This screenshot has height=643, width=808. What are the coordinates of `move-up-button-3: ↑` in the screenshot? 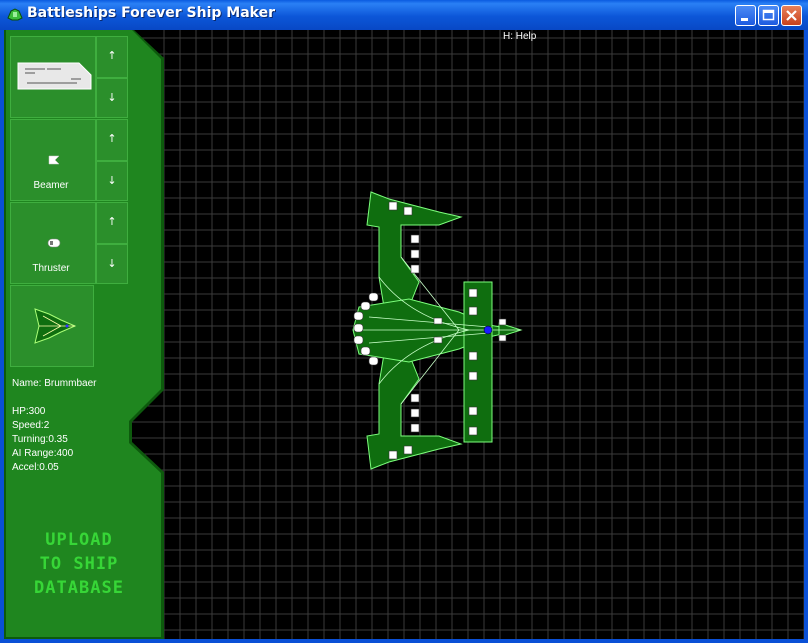 It's located at (112, 223).